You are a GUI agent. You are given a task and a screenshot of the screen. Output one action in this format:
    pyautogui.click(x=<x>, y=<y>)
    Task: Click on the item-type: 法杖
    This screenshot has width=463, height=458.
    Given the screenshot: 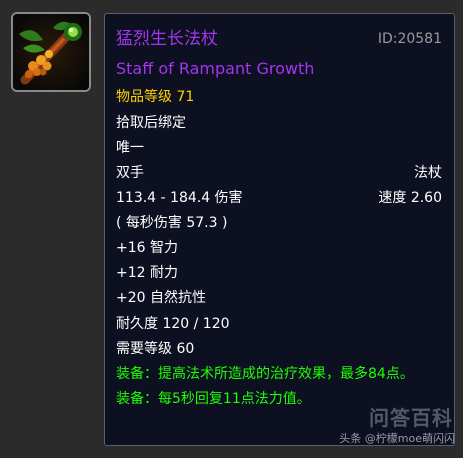 What is the action you would take?
    pyautogui.click(x=428, y=173)
    